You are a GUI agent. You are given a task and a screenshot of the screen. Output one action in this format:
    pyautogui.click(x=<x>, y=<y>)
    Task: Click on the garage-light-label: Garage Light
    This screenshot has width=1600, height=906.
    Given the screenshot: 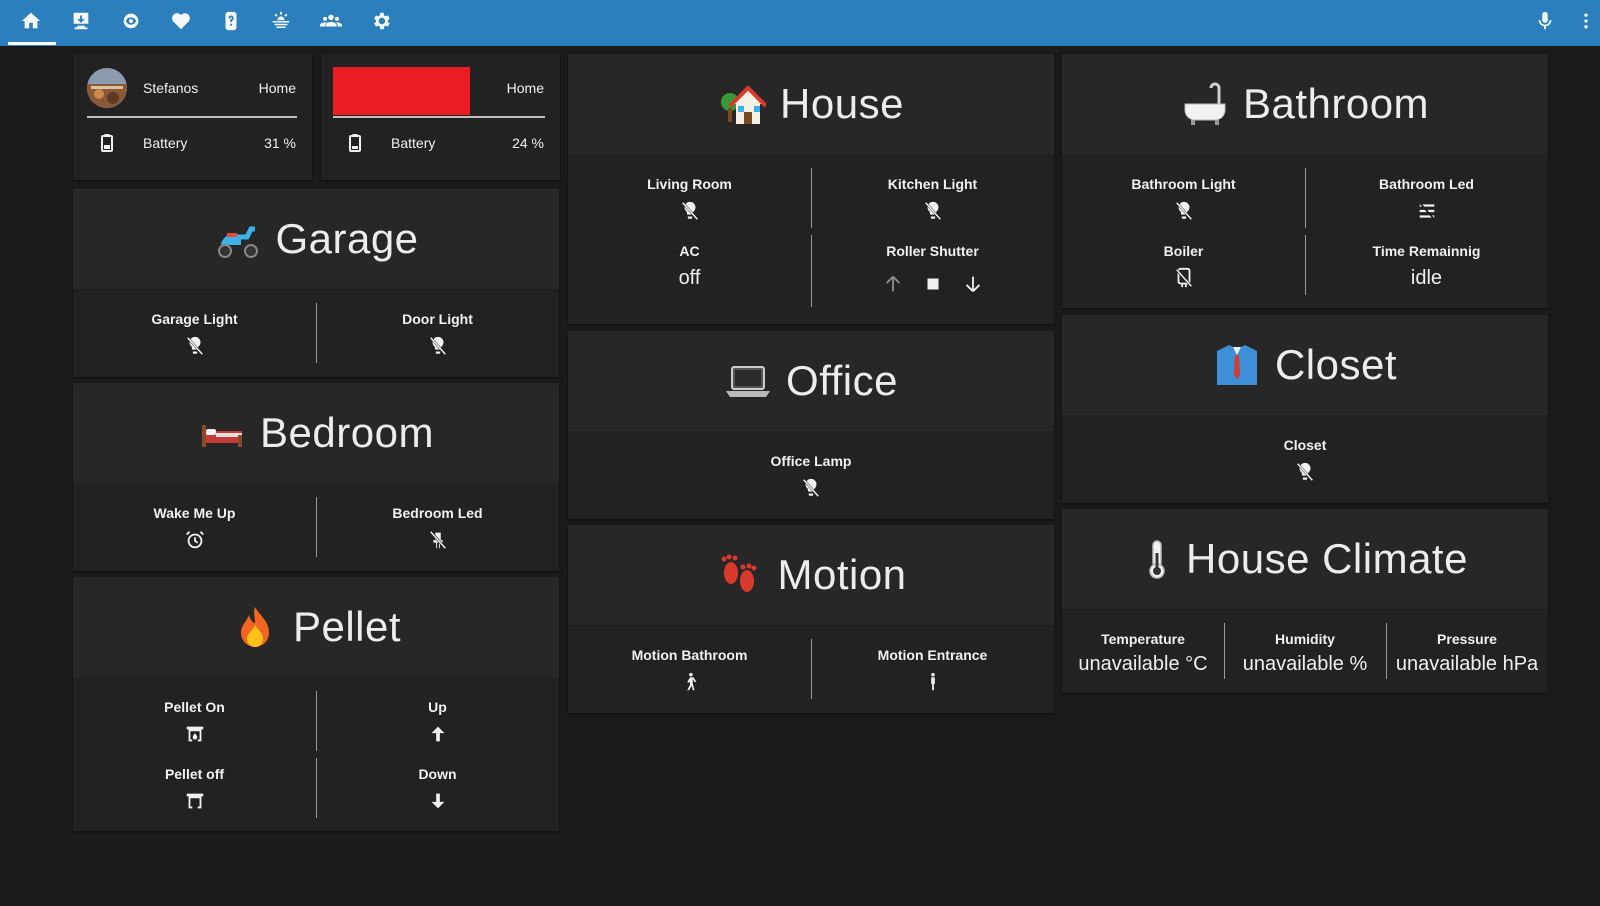 What is the action you would take?
    pyautogui.click(x=194, y=319)
    